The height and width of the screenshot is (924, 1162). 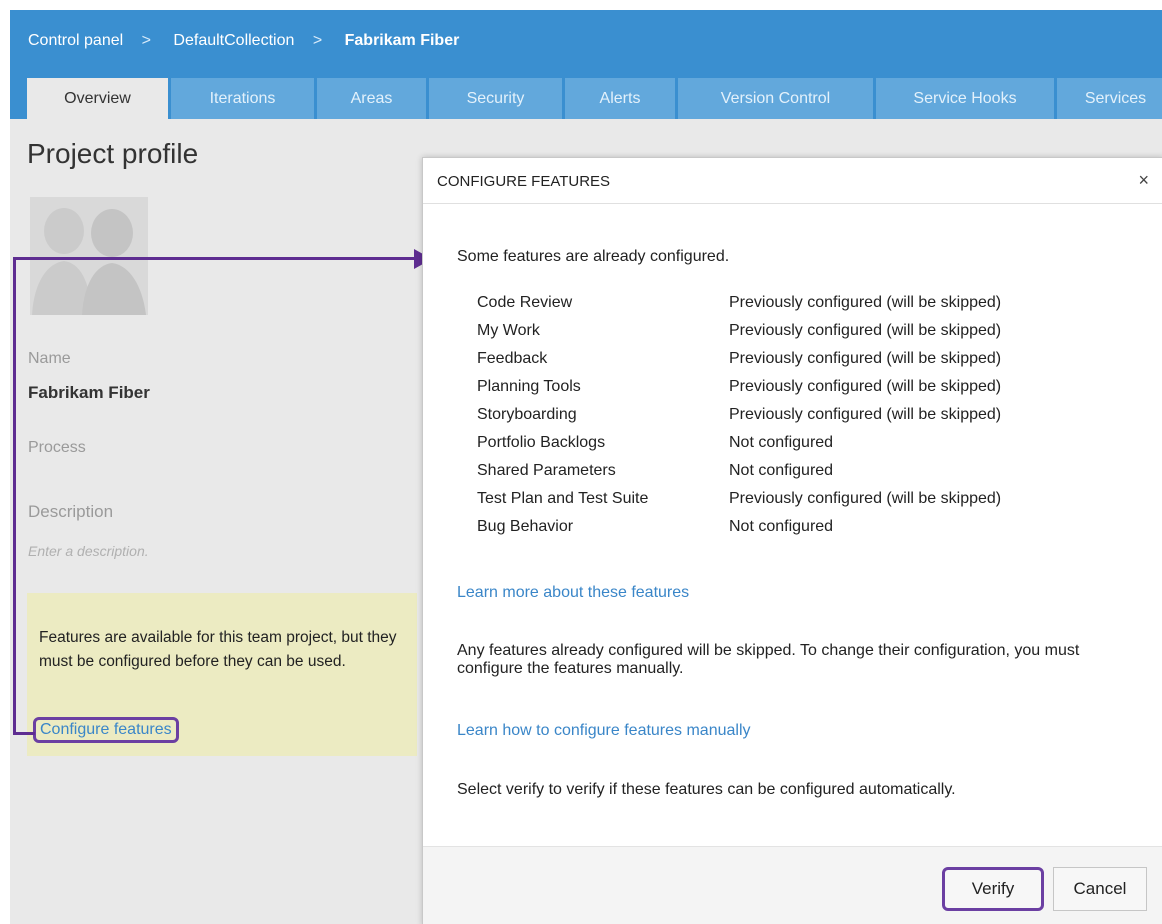 What do you see at coordinates (244, 98) in the screenshot?
I see `tab-iterations: Iterations` at bounding box center [244, 98].